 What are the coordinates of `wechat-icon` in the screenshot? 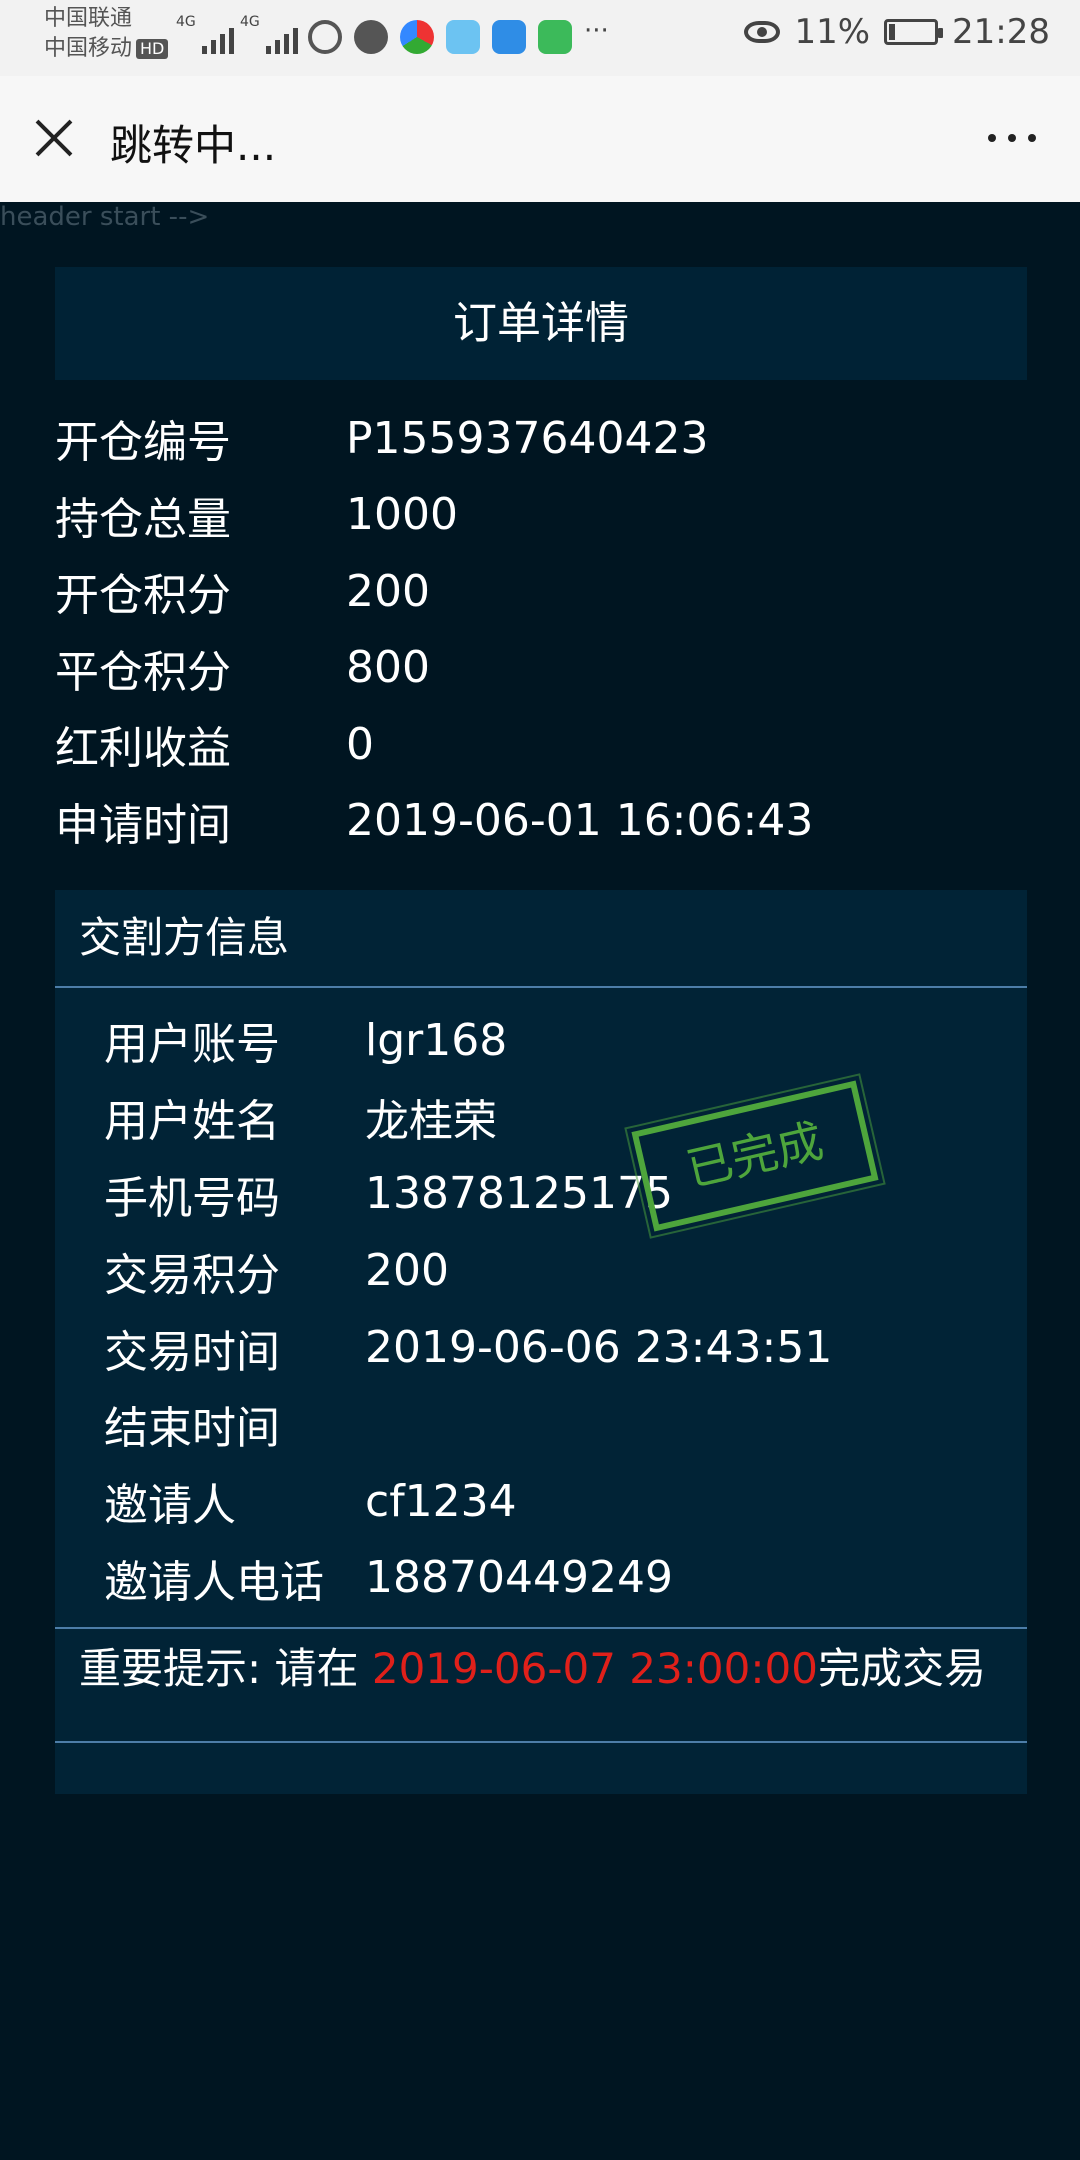 It's located at (371, 37).